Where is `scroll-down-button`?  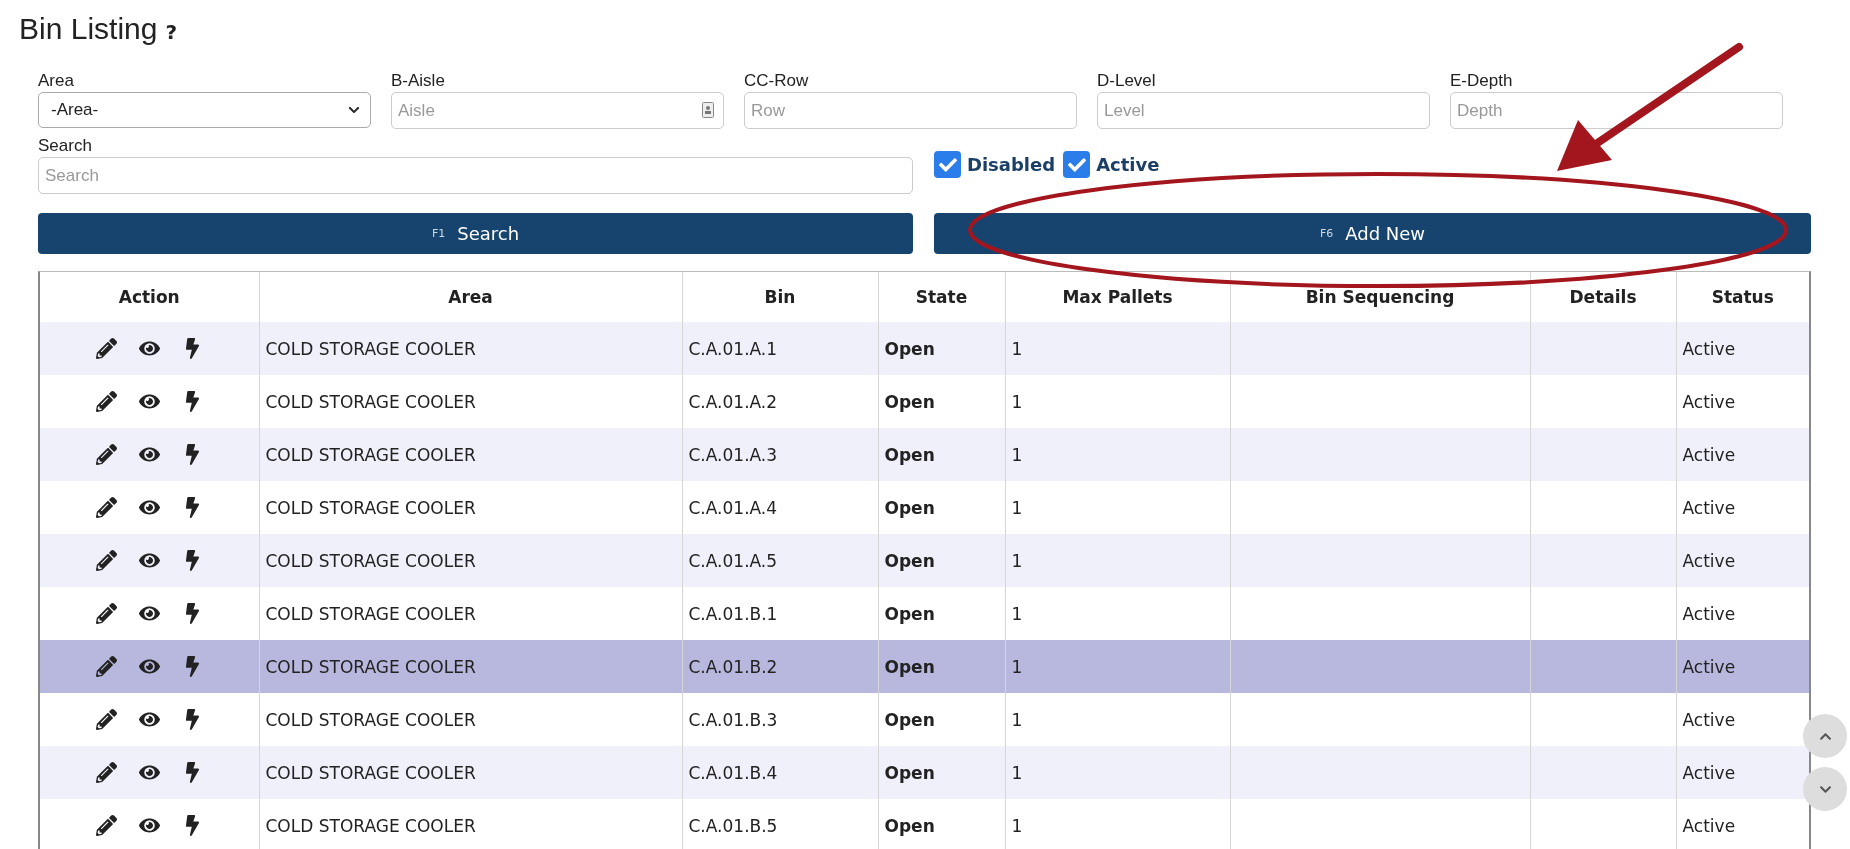 scroll-down-button is located at coordinates (1825, 789).